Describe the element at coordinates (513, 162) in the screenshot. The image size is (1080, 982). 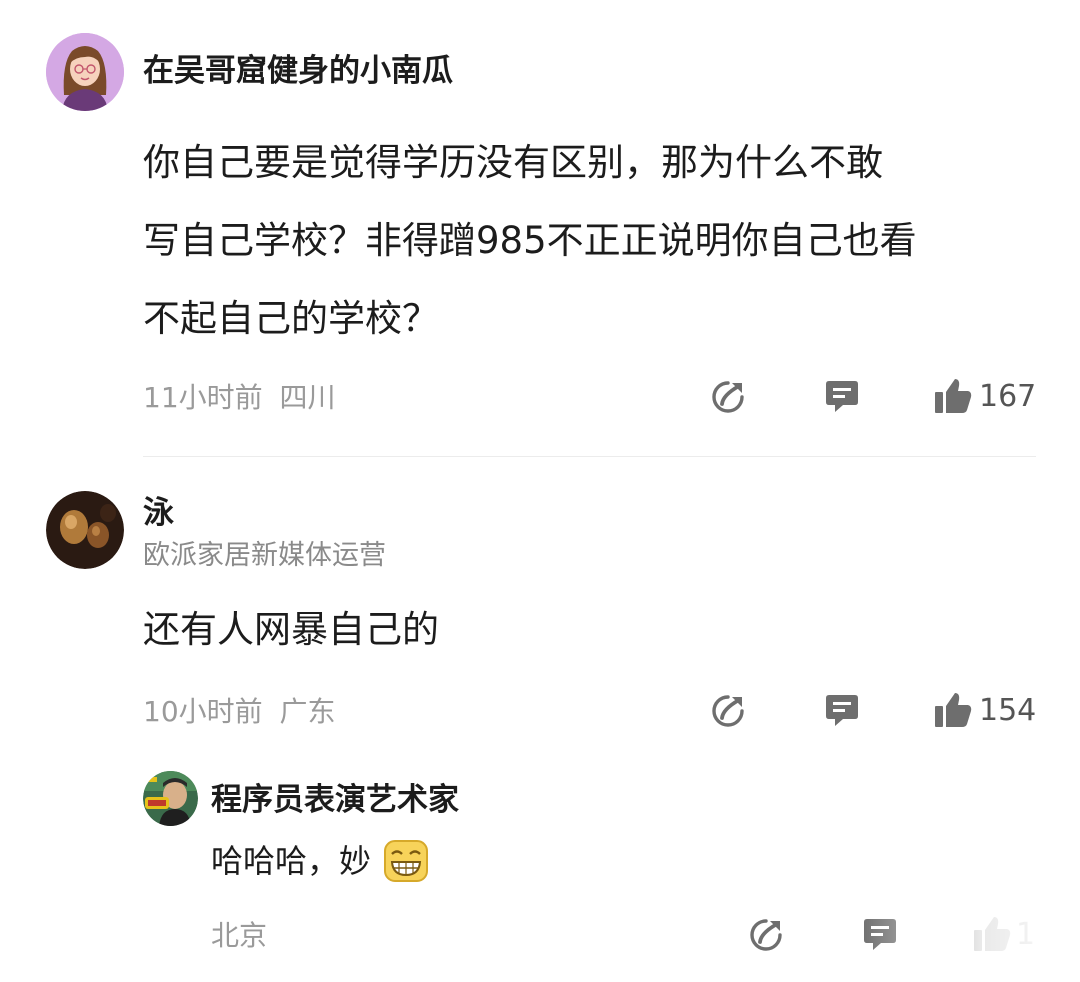
I see `comment-text-line: 你自己要是觉得学历没有区别，那为什么不敢` at that location.